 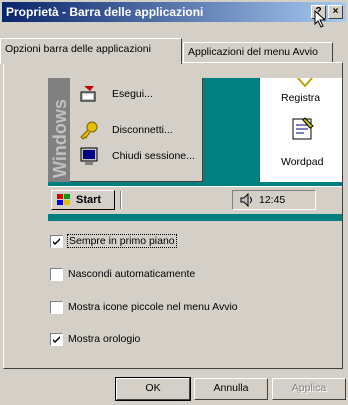 I want to click on small-icons-checkbox, so click(x=56, y=307).